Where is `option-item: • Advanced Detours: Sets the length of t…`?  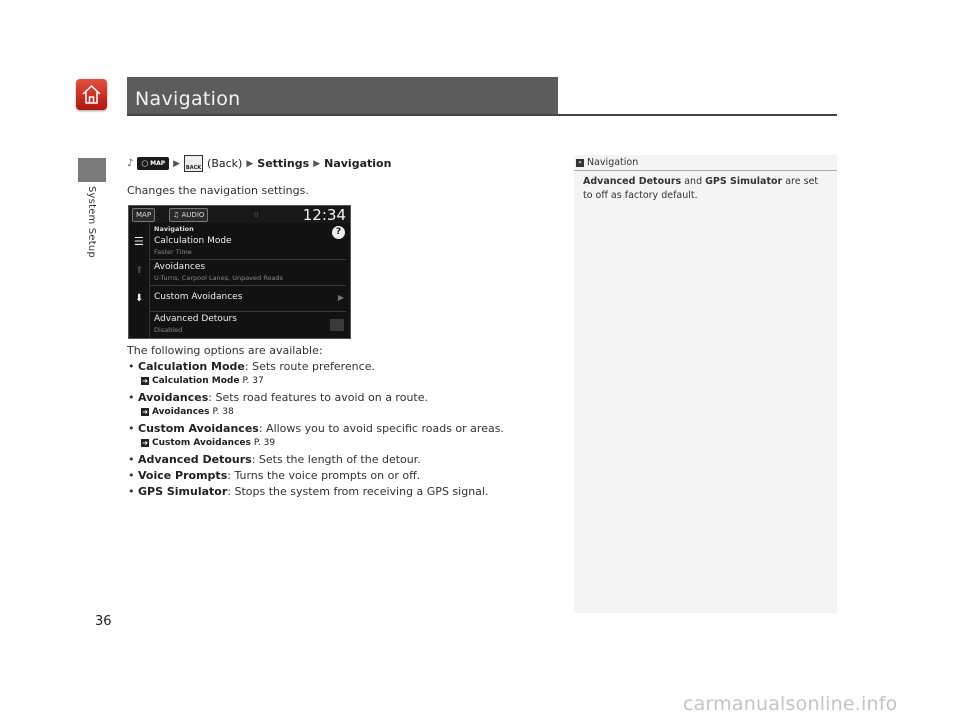 option-item: • Advanced Detours: Sets the length of t… is located at coordinates (274, 459).